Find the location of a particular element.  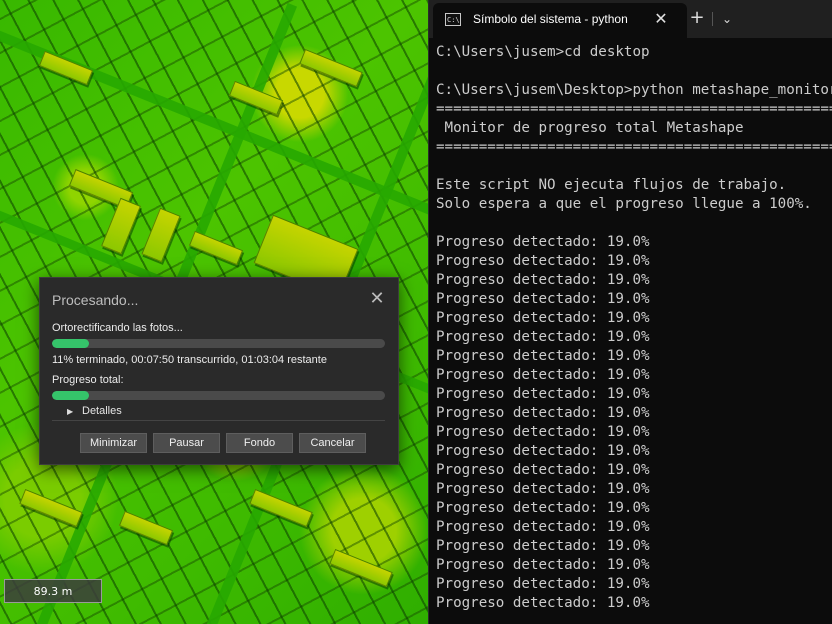

command-prompt-icon: C:\ is located at coordinates (453, 19).